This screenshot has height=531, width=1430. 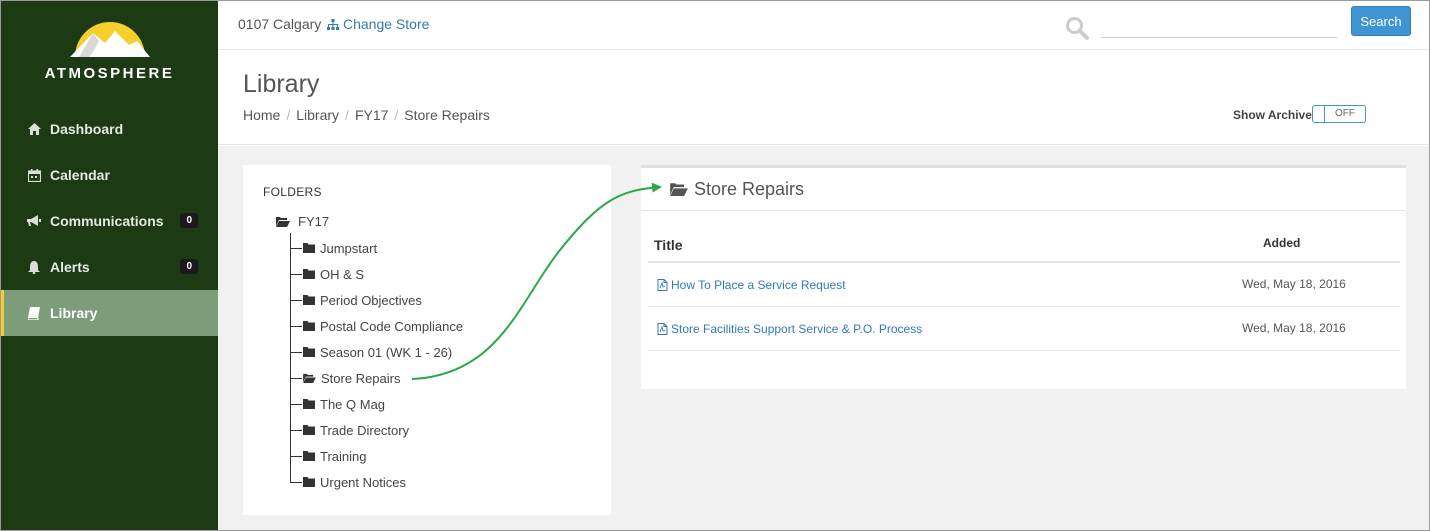 What do you see at coordinates (333, 24) in the screenshot?
I see `sitemap-icon` at bounding box center [333, 24].